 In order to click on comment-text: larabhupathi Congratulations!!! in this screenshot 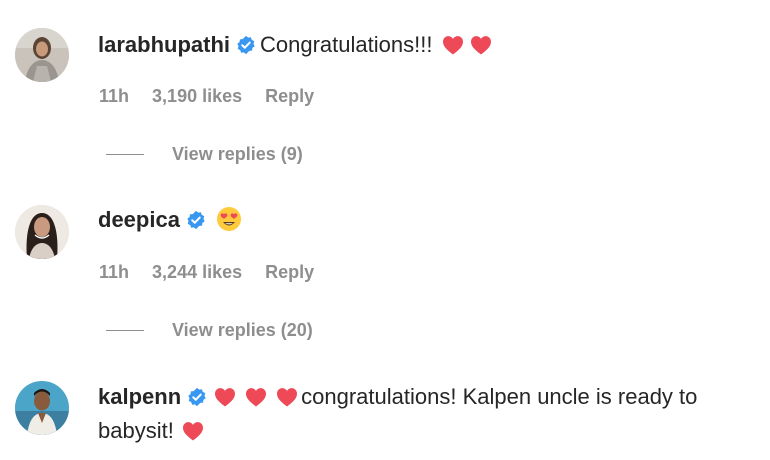, I will do `click(424, 45)`.